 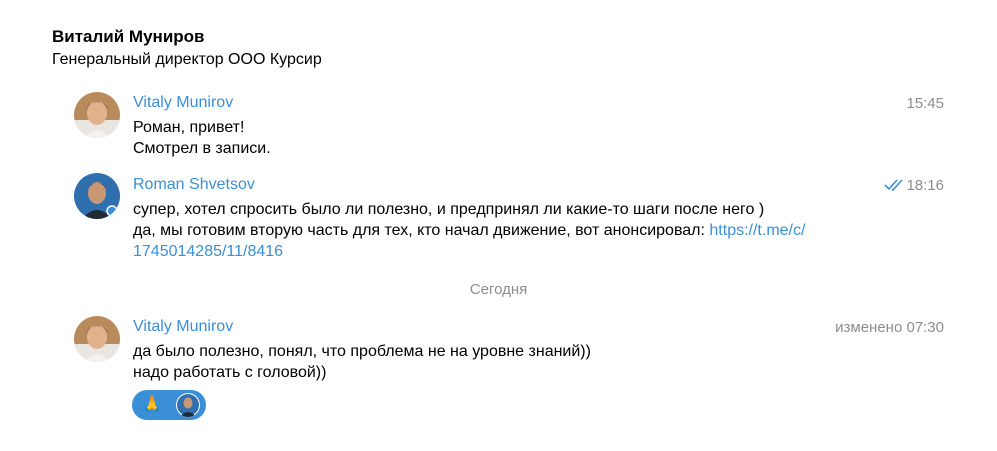 I want to click on chat-subtitle: Генеральный директор ООО Курсир, so click(x=187, y=59).